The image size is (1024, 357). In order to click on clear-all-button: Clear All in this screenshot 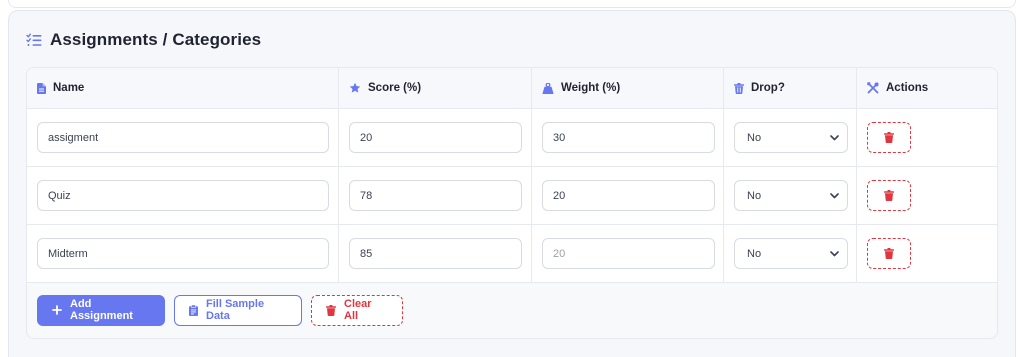, I will do `click(357, 310)`.